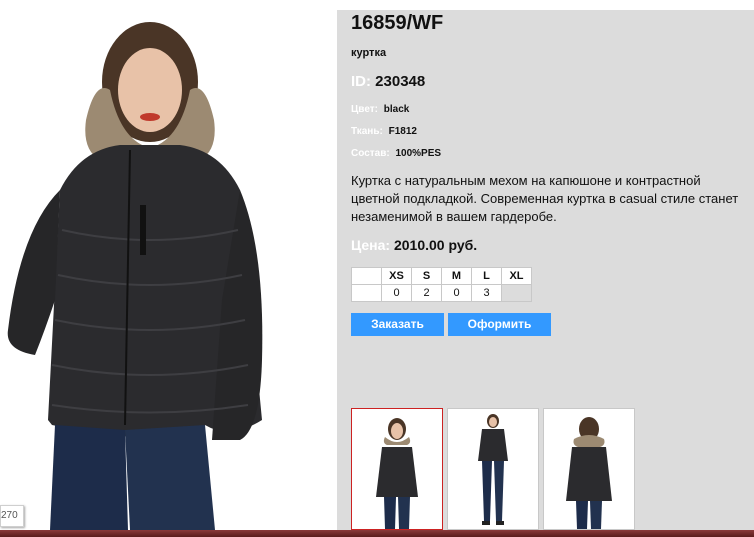 This screenshot has height=537, width=754. Describe the element at coordinates (516, 276) in the screenshot. I see `size-header-cell: XL` at that location.